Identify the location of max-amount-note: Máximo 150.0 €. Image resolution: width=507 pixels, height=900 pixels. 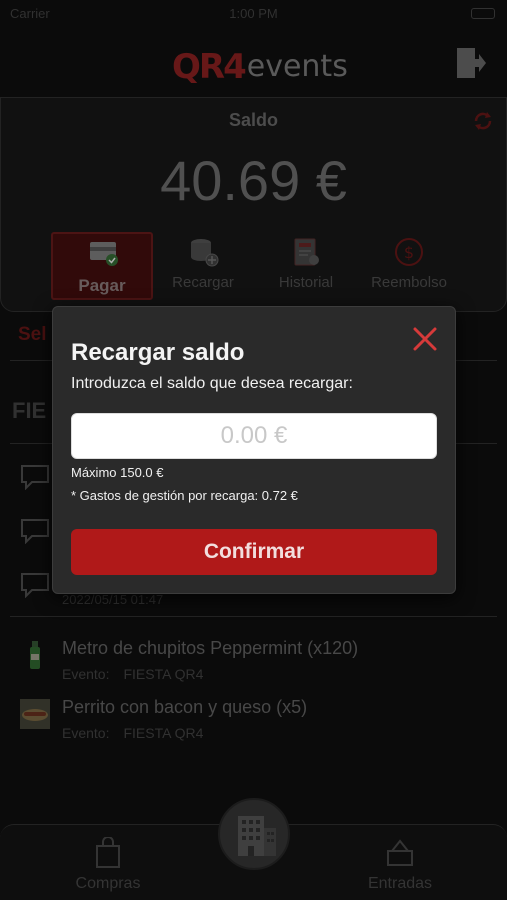
(117, 472).